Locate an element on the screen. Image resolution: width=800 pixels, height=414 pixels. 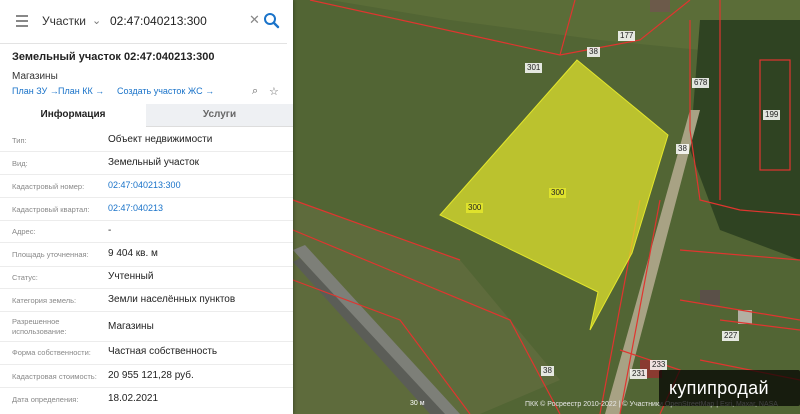
info-row: Кадастровый квартал: 02:47:040213 is located at coordinates (146, 209).